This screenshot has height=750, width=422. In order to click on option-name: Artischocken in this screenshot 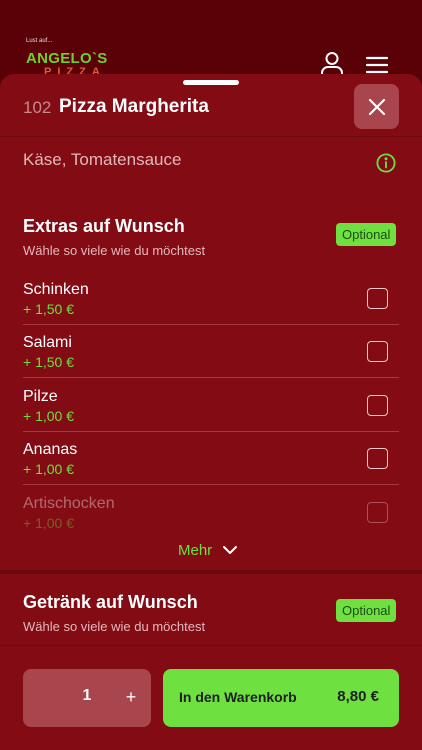, I will do `click(69, 503)`.